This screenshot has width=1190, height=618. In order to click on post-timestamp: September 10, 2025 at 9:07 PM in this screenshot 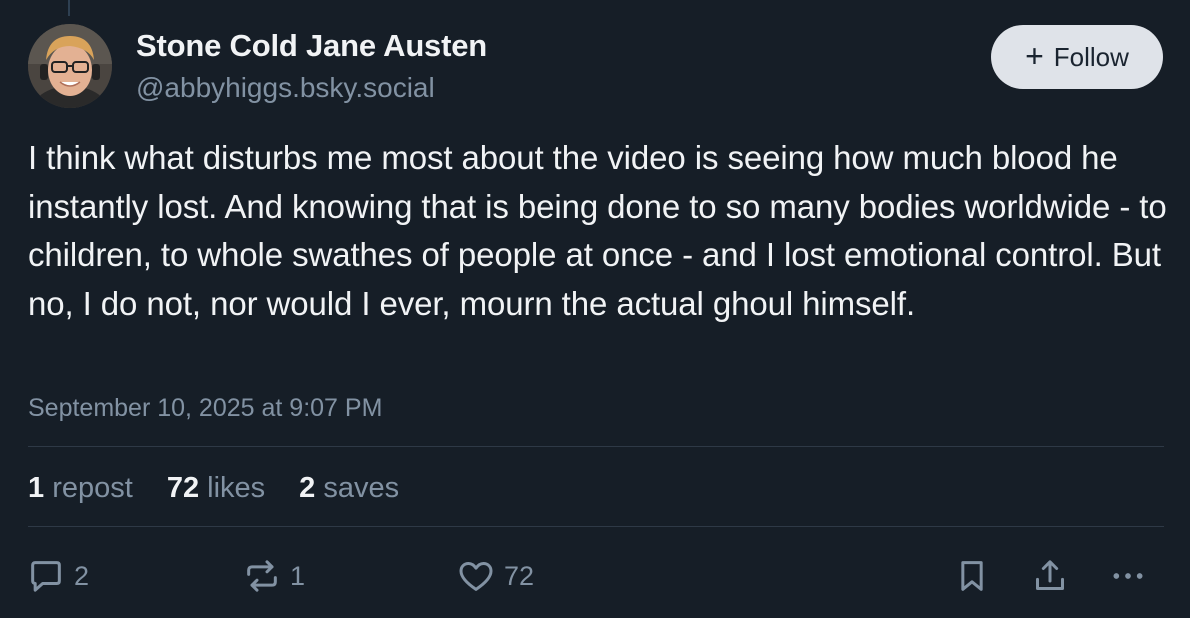, I will do `click(205, 408)`.